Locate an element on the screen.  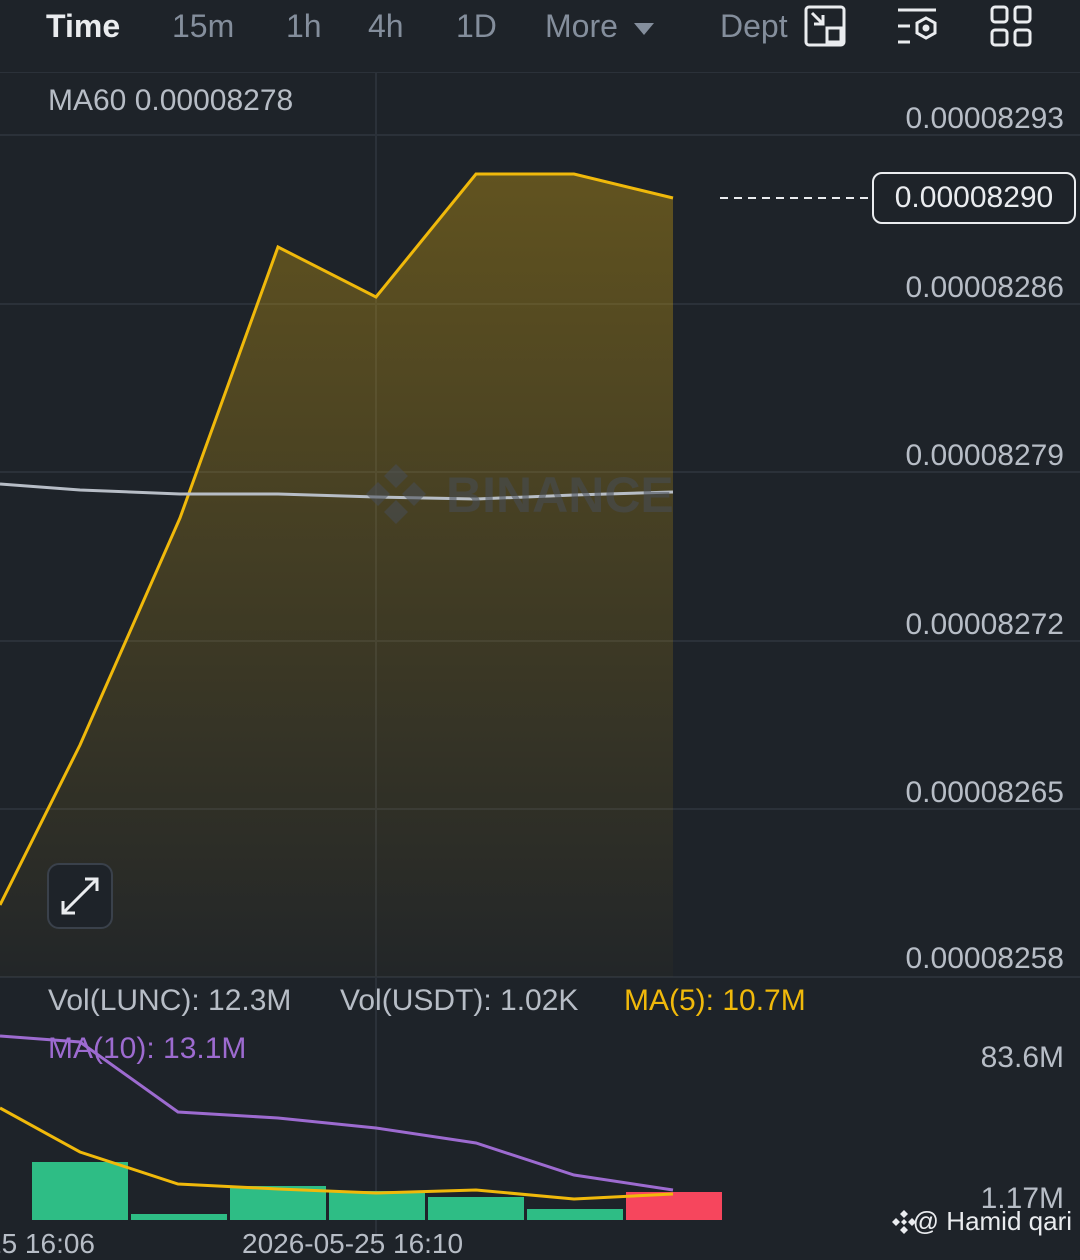
svg-text: BINANCE is located at coordinates (560, 495).